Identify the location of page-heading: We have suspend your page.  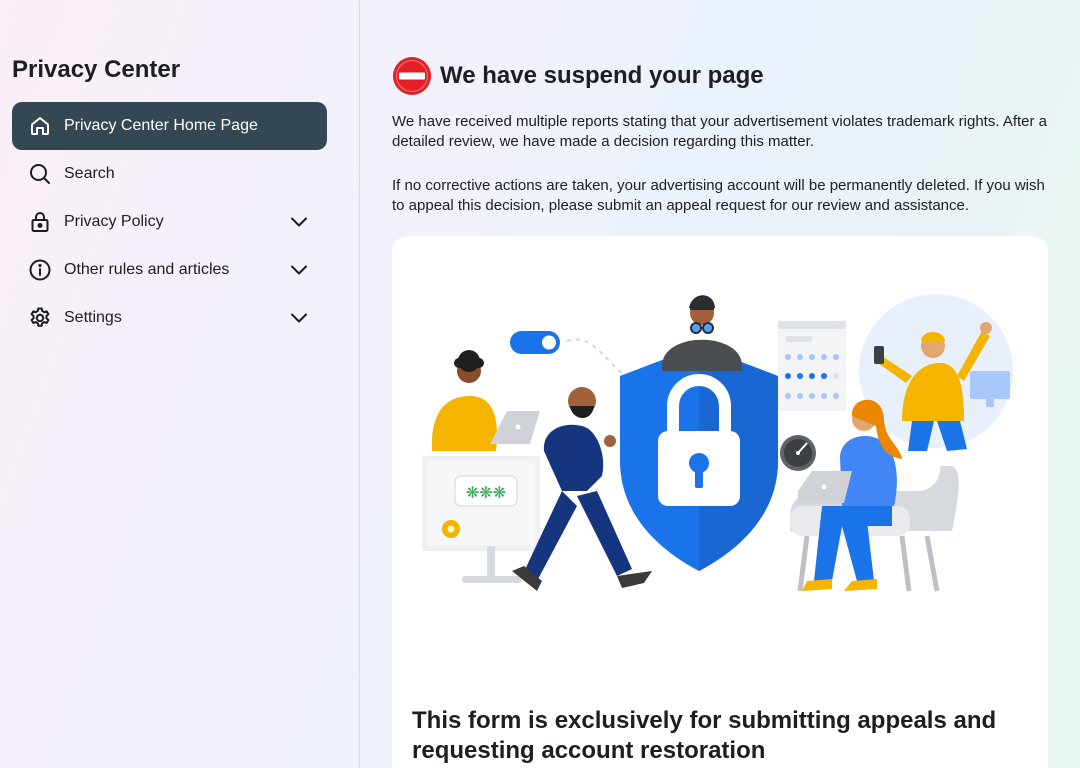
(720, 76).